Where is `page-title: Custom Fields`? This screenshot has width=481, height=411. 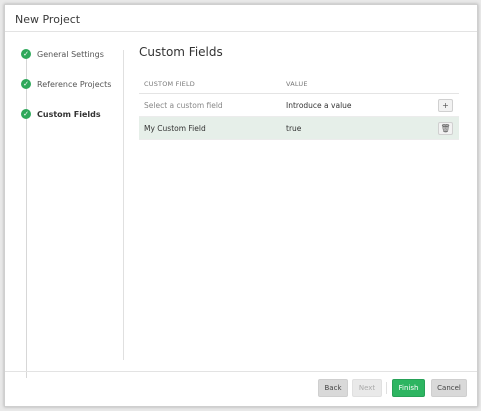
page-title: Custom Fields is located at coordinates (181, 52).